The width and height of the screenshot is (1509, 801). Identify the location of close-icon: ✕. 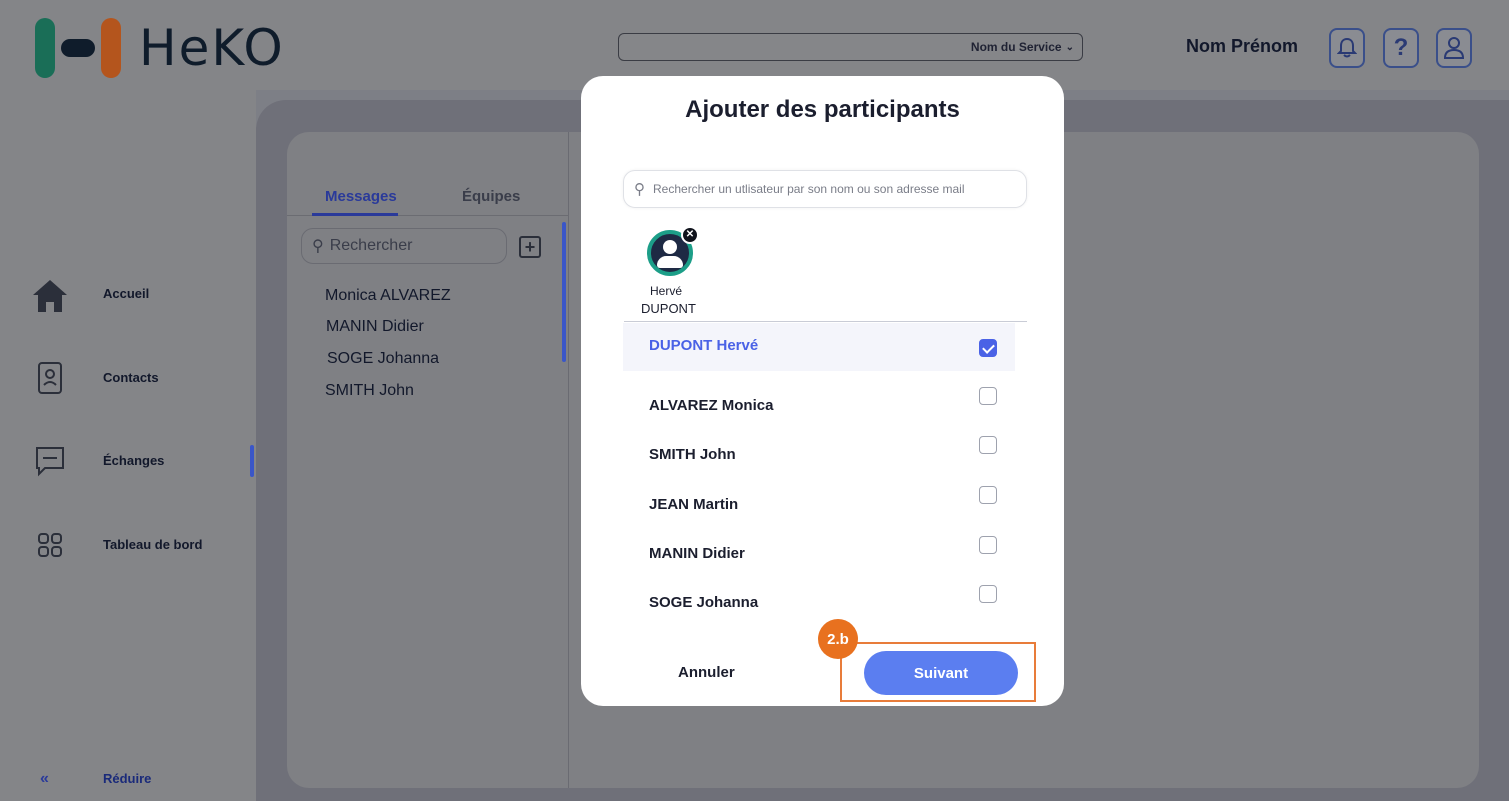
(690, 234).